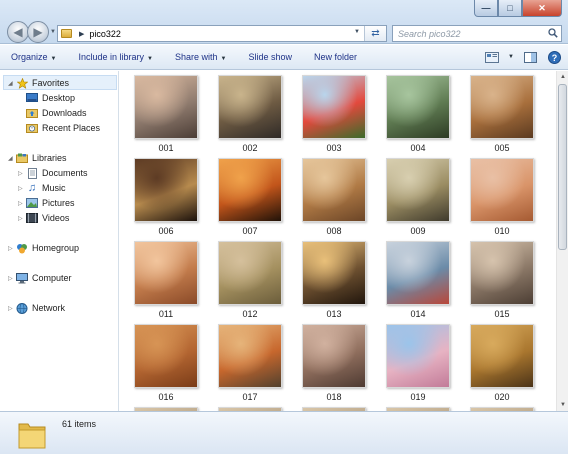  Describe the element at coordinates (115, 57) in the screenshot. I see `include-in-library-menu: Include in library ▼` at that location.